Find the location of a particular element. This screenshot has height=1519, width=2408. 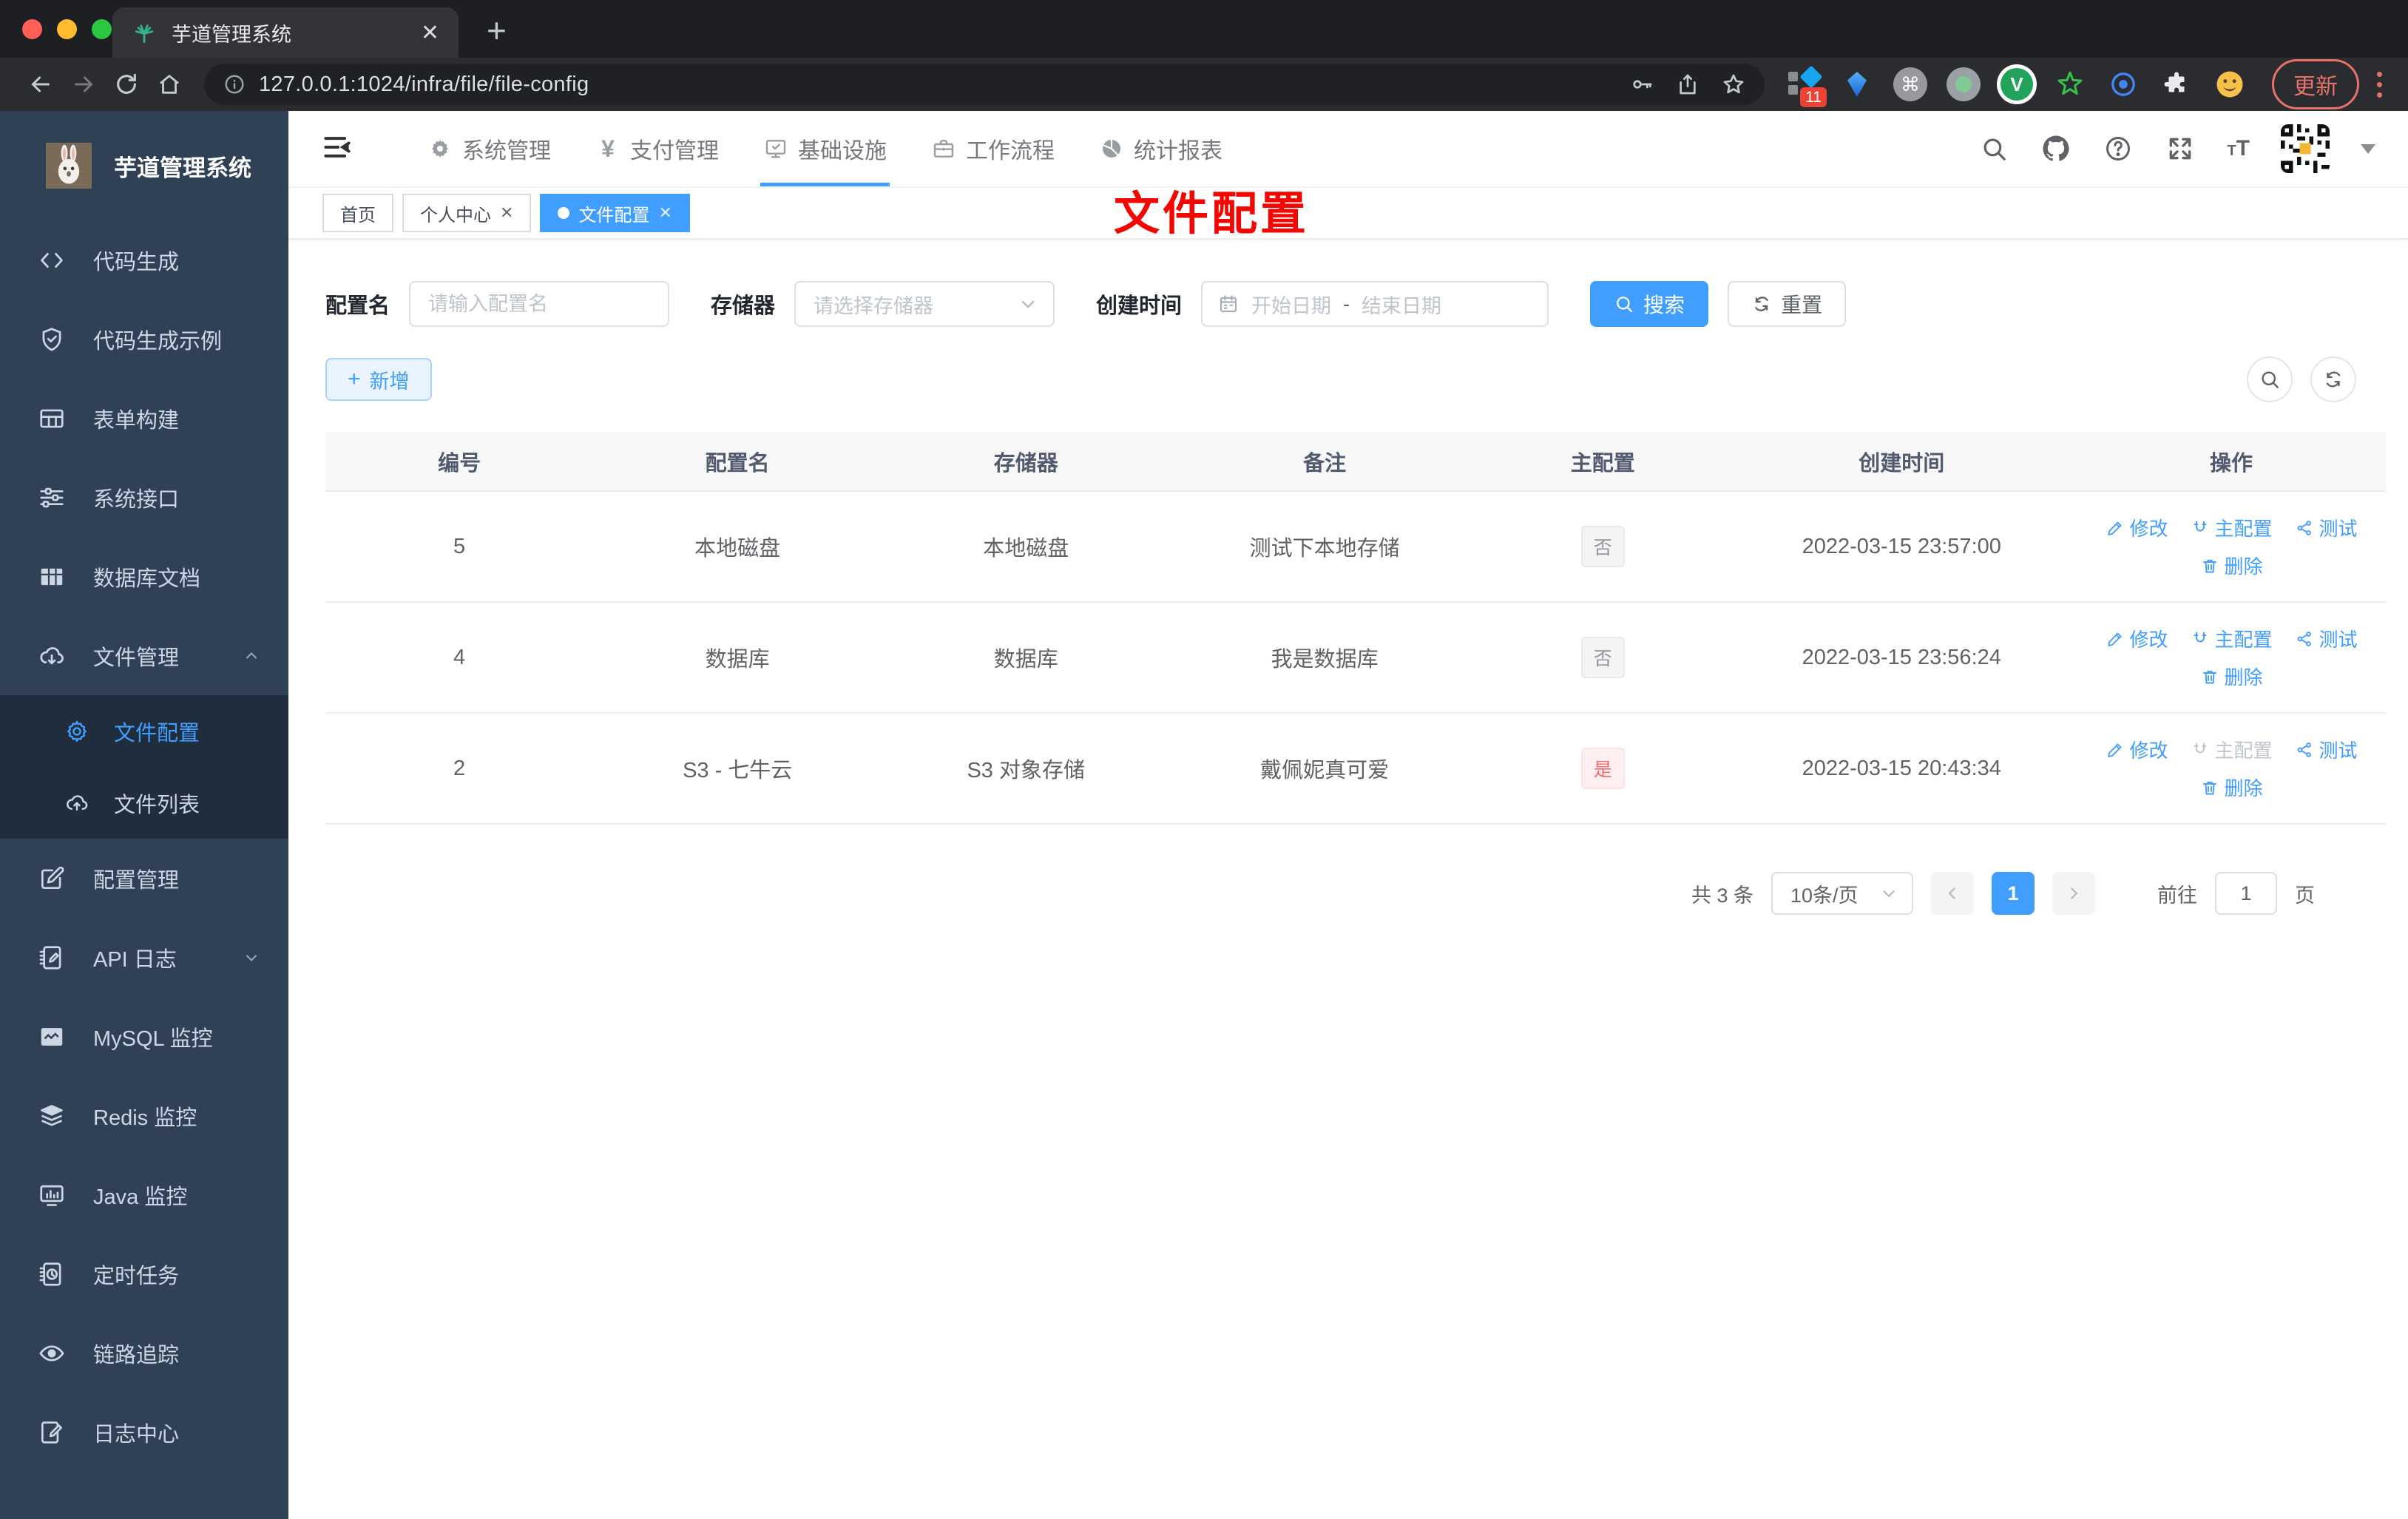

extension-green-dot-icon is located at coordinates (1964, 84).